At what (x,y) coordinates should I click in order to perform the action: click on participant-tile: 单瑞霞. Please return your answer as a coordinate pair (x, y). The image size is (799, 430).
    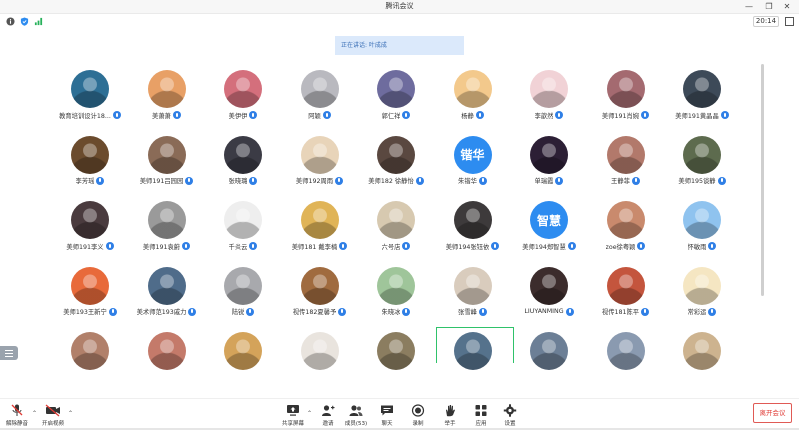
    Looking at the image, I should click on (549, 164).